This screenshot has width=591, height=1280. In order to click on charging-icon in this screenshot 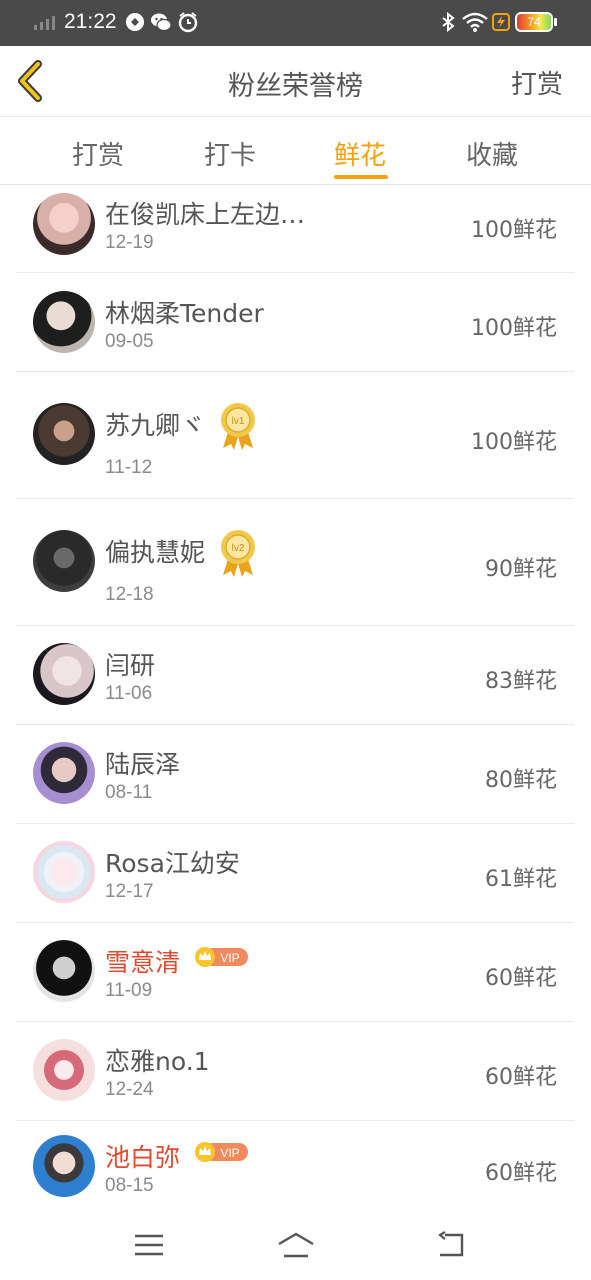, I will do `click(501, 22)`.